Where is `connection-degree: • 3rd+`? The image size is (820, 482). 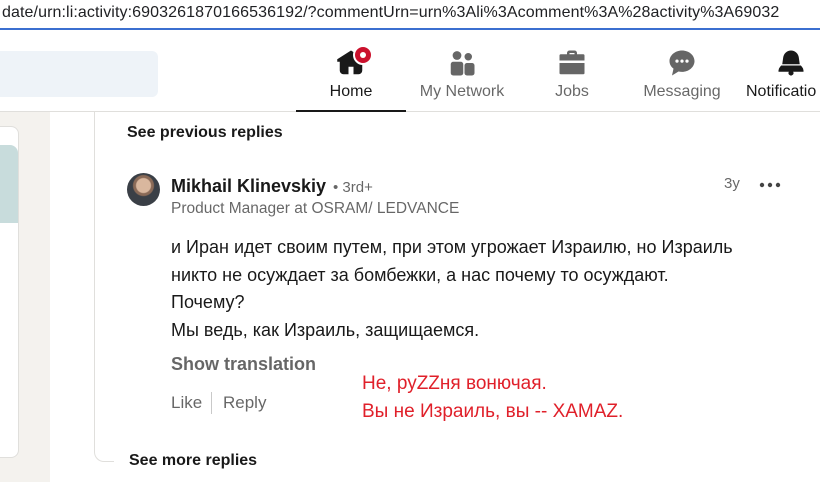
connection-degree: • 3rd+ is located at coordinates (353, 187).